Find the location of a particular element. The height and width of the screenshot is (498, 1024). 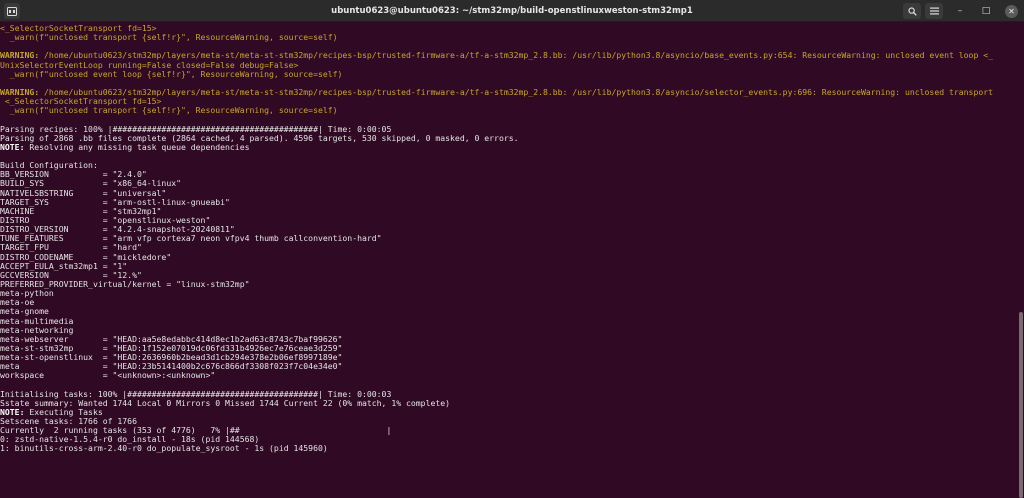

terminal-line: BB_VERSION = "2.4.0" is located at coordinates (509, 174).